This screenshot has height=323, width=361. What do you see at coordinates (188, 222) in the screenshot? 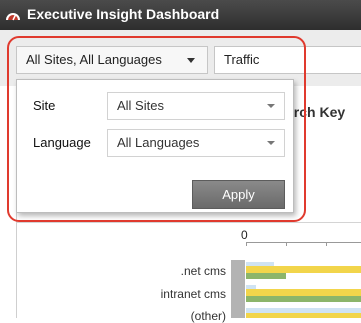
I see `chart-divider` at bounding box center [188, 222].